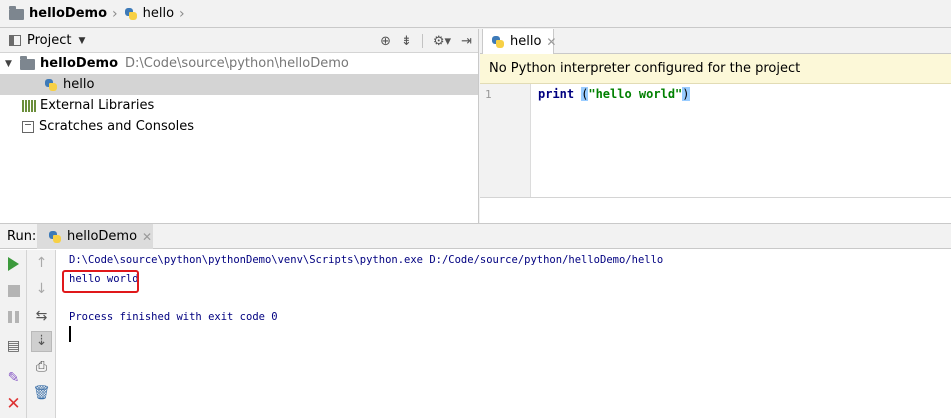 The image size is (951, 418). Describe the element at coordinates (715, 41) in the screenshot. I see `editor-tab-bar: hello ✕` at that location.